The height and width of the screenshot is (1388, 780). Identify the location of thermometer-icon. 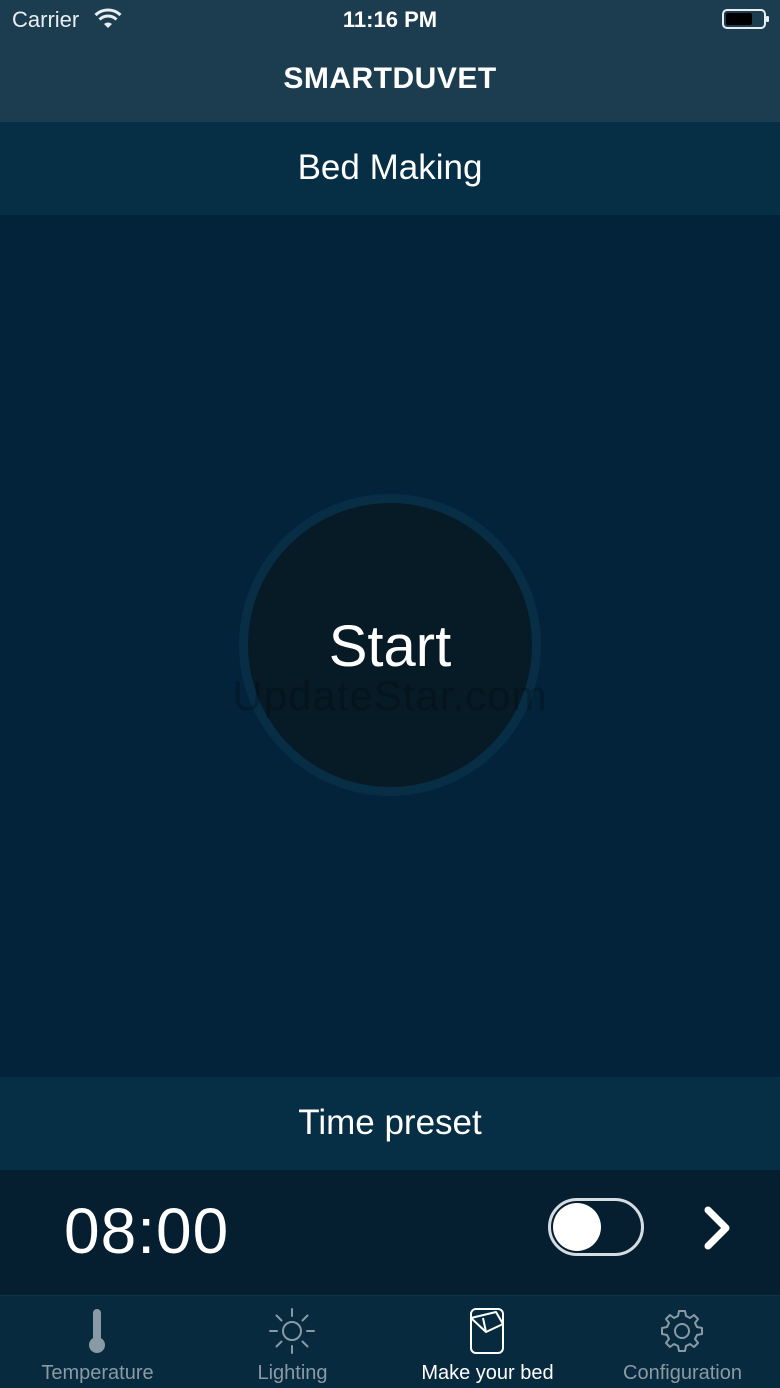
(97, 1331).